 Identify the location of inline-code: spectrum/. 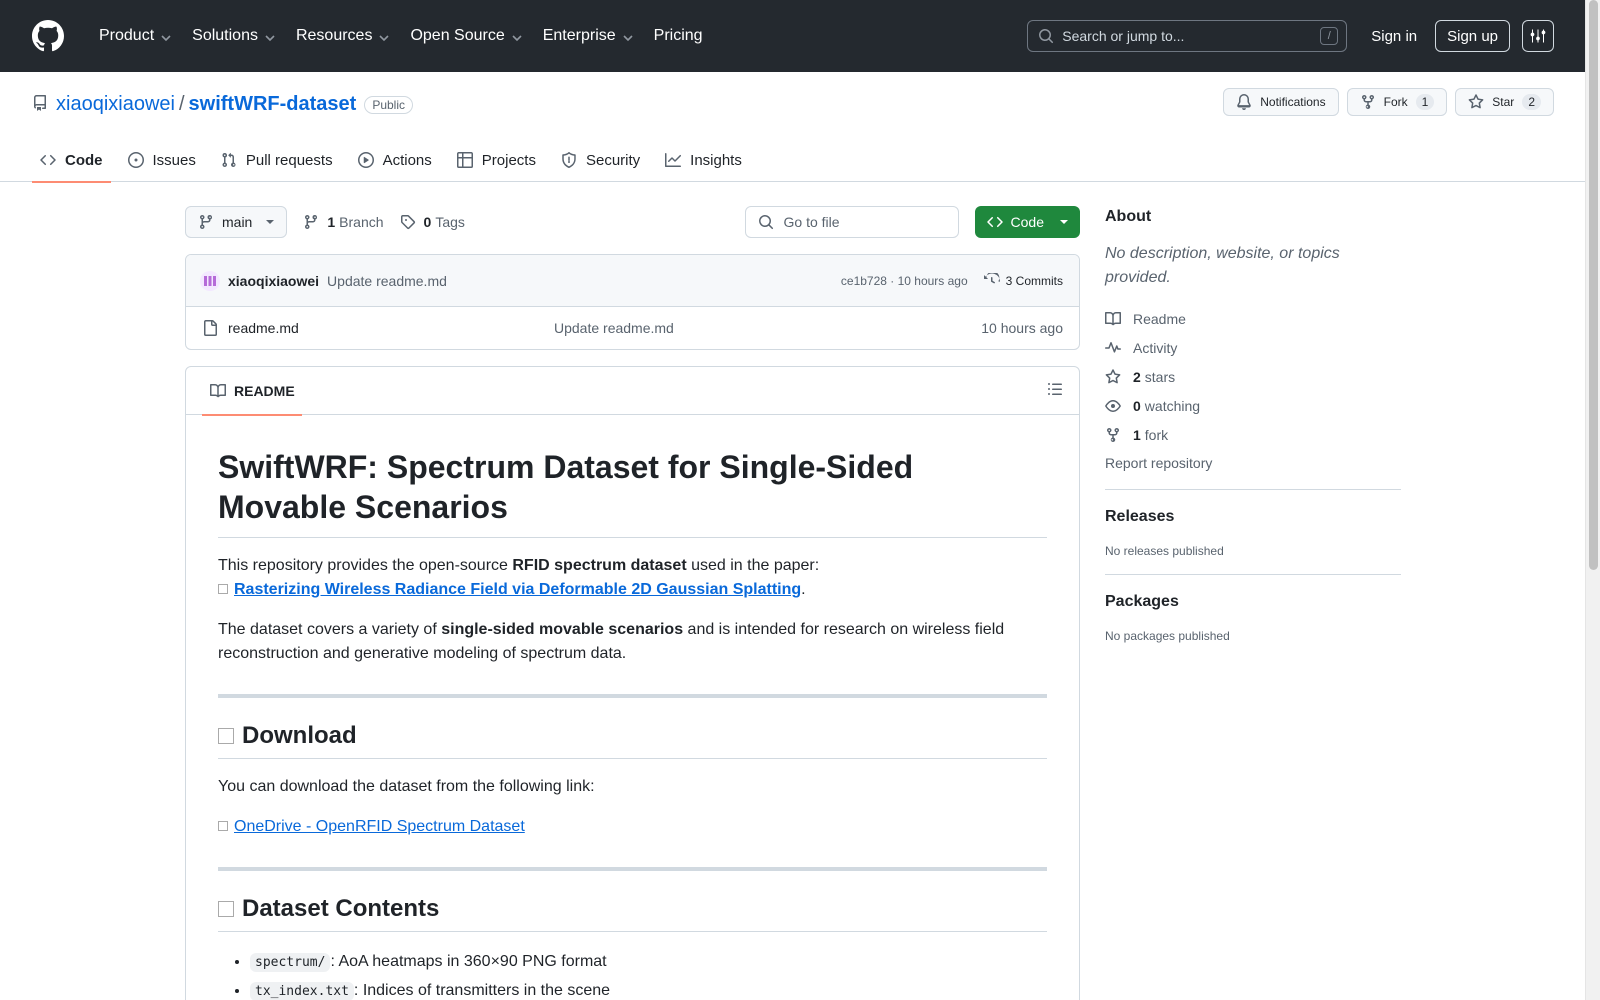
(290, 962).